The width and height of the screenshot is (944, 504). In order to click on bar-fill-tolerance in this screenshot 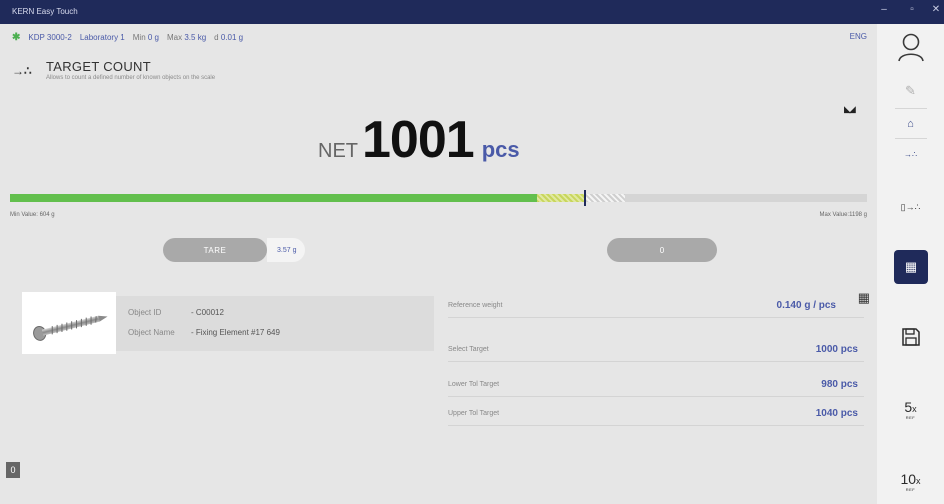, I will do `click(561, 198)`.